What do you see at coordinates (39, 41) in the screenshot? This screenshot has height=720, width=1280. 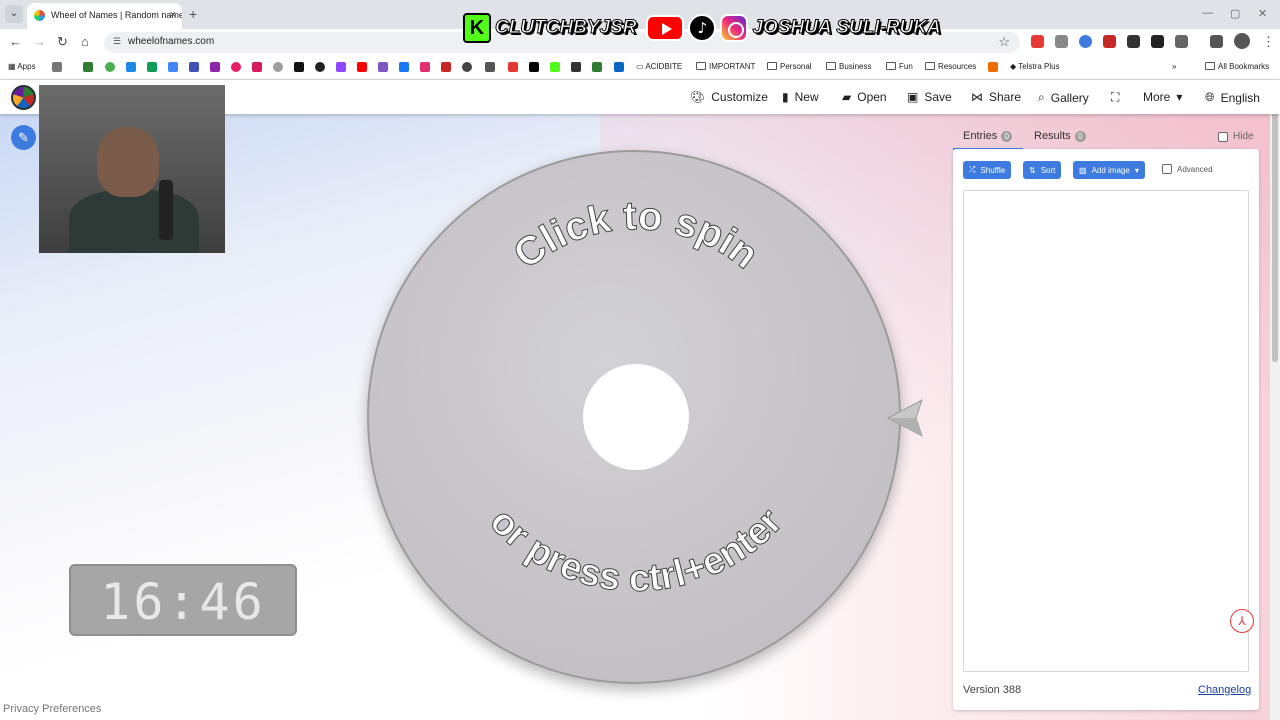 I see `forward-icon: →` at bounding box center [39, 41].